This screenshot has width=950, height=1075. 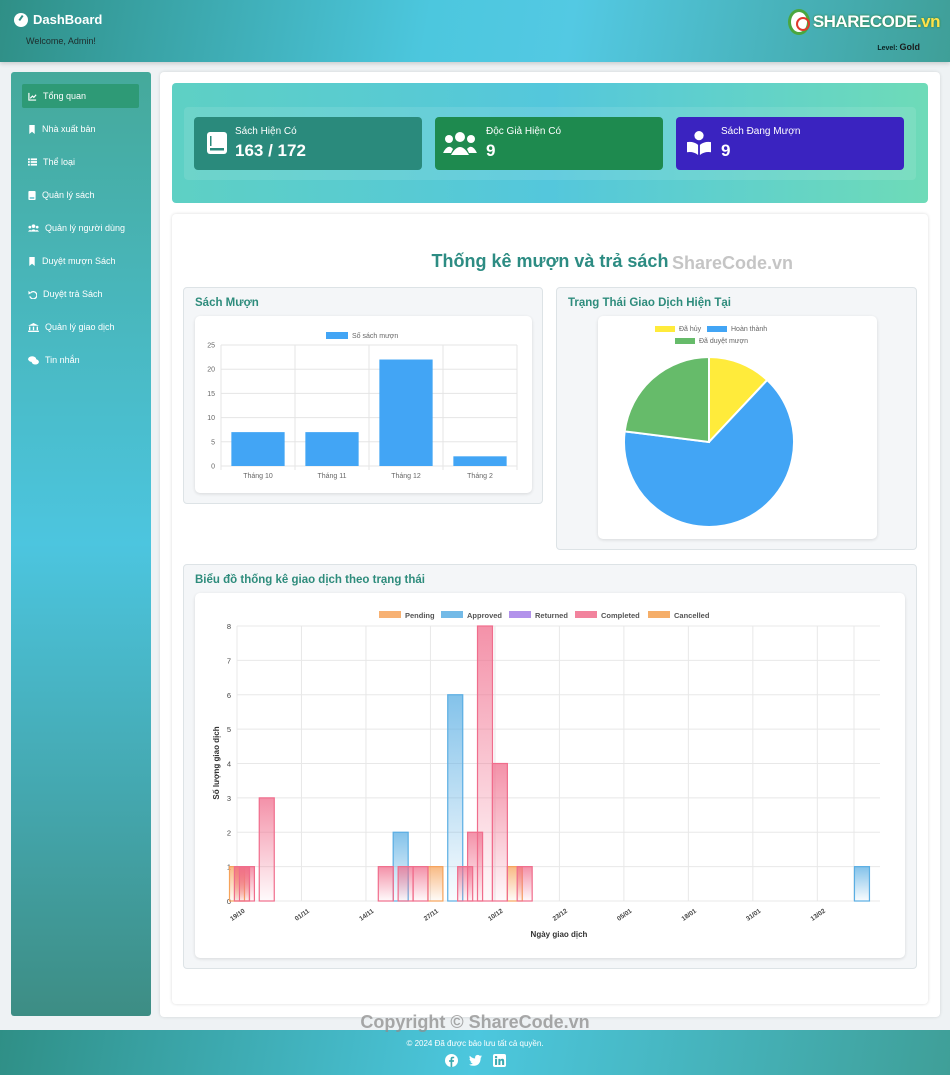 What do you see at coordinates (887, 48) in the screenshot?
I see `level-label: Level:` at bounding box center [887, 48].